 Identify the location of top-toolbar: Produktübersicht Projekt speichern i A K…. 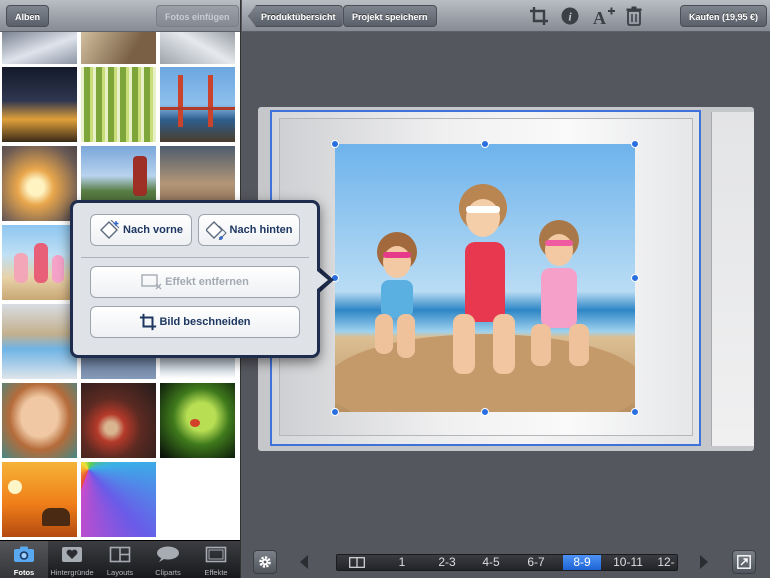
(506, 16).